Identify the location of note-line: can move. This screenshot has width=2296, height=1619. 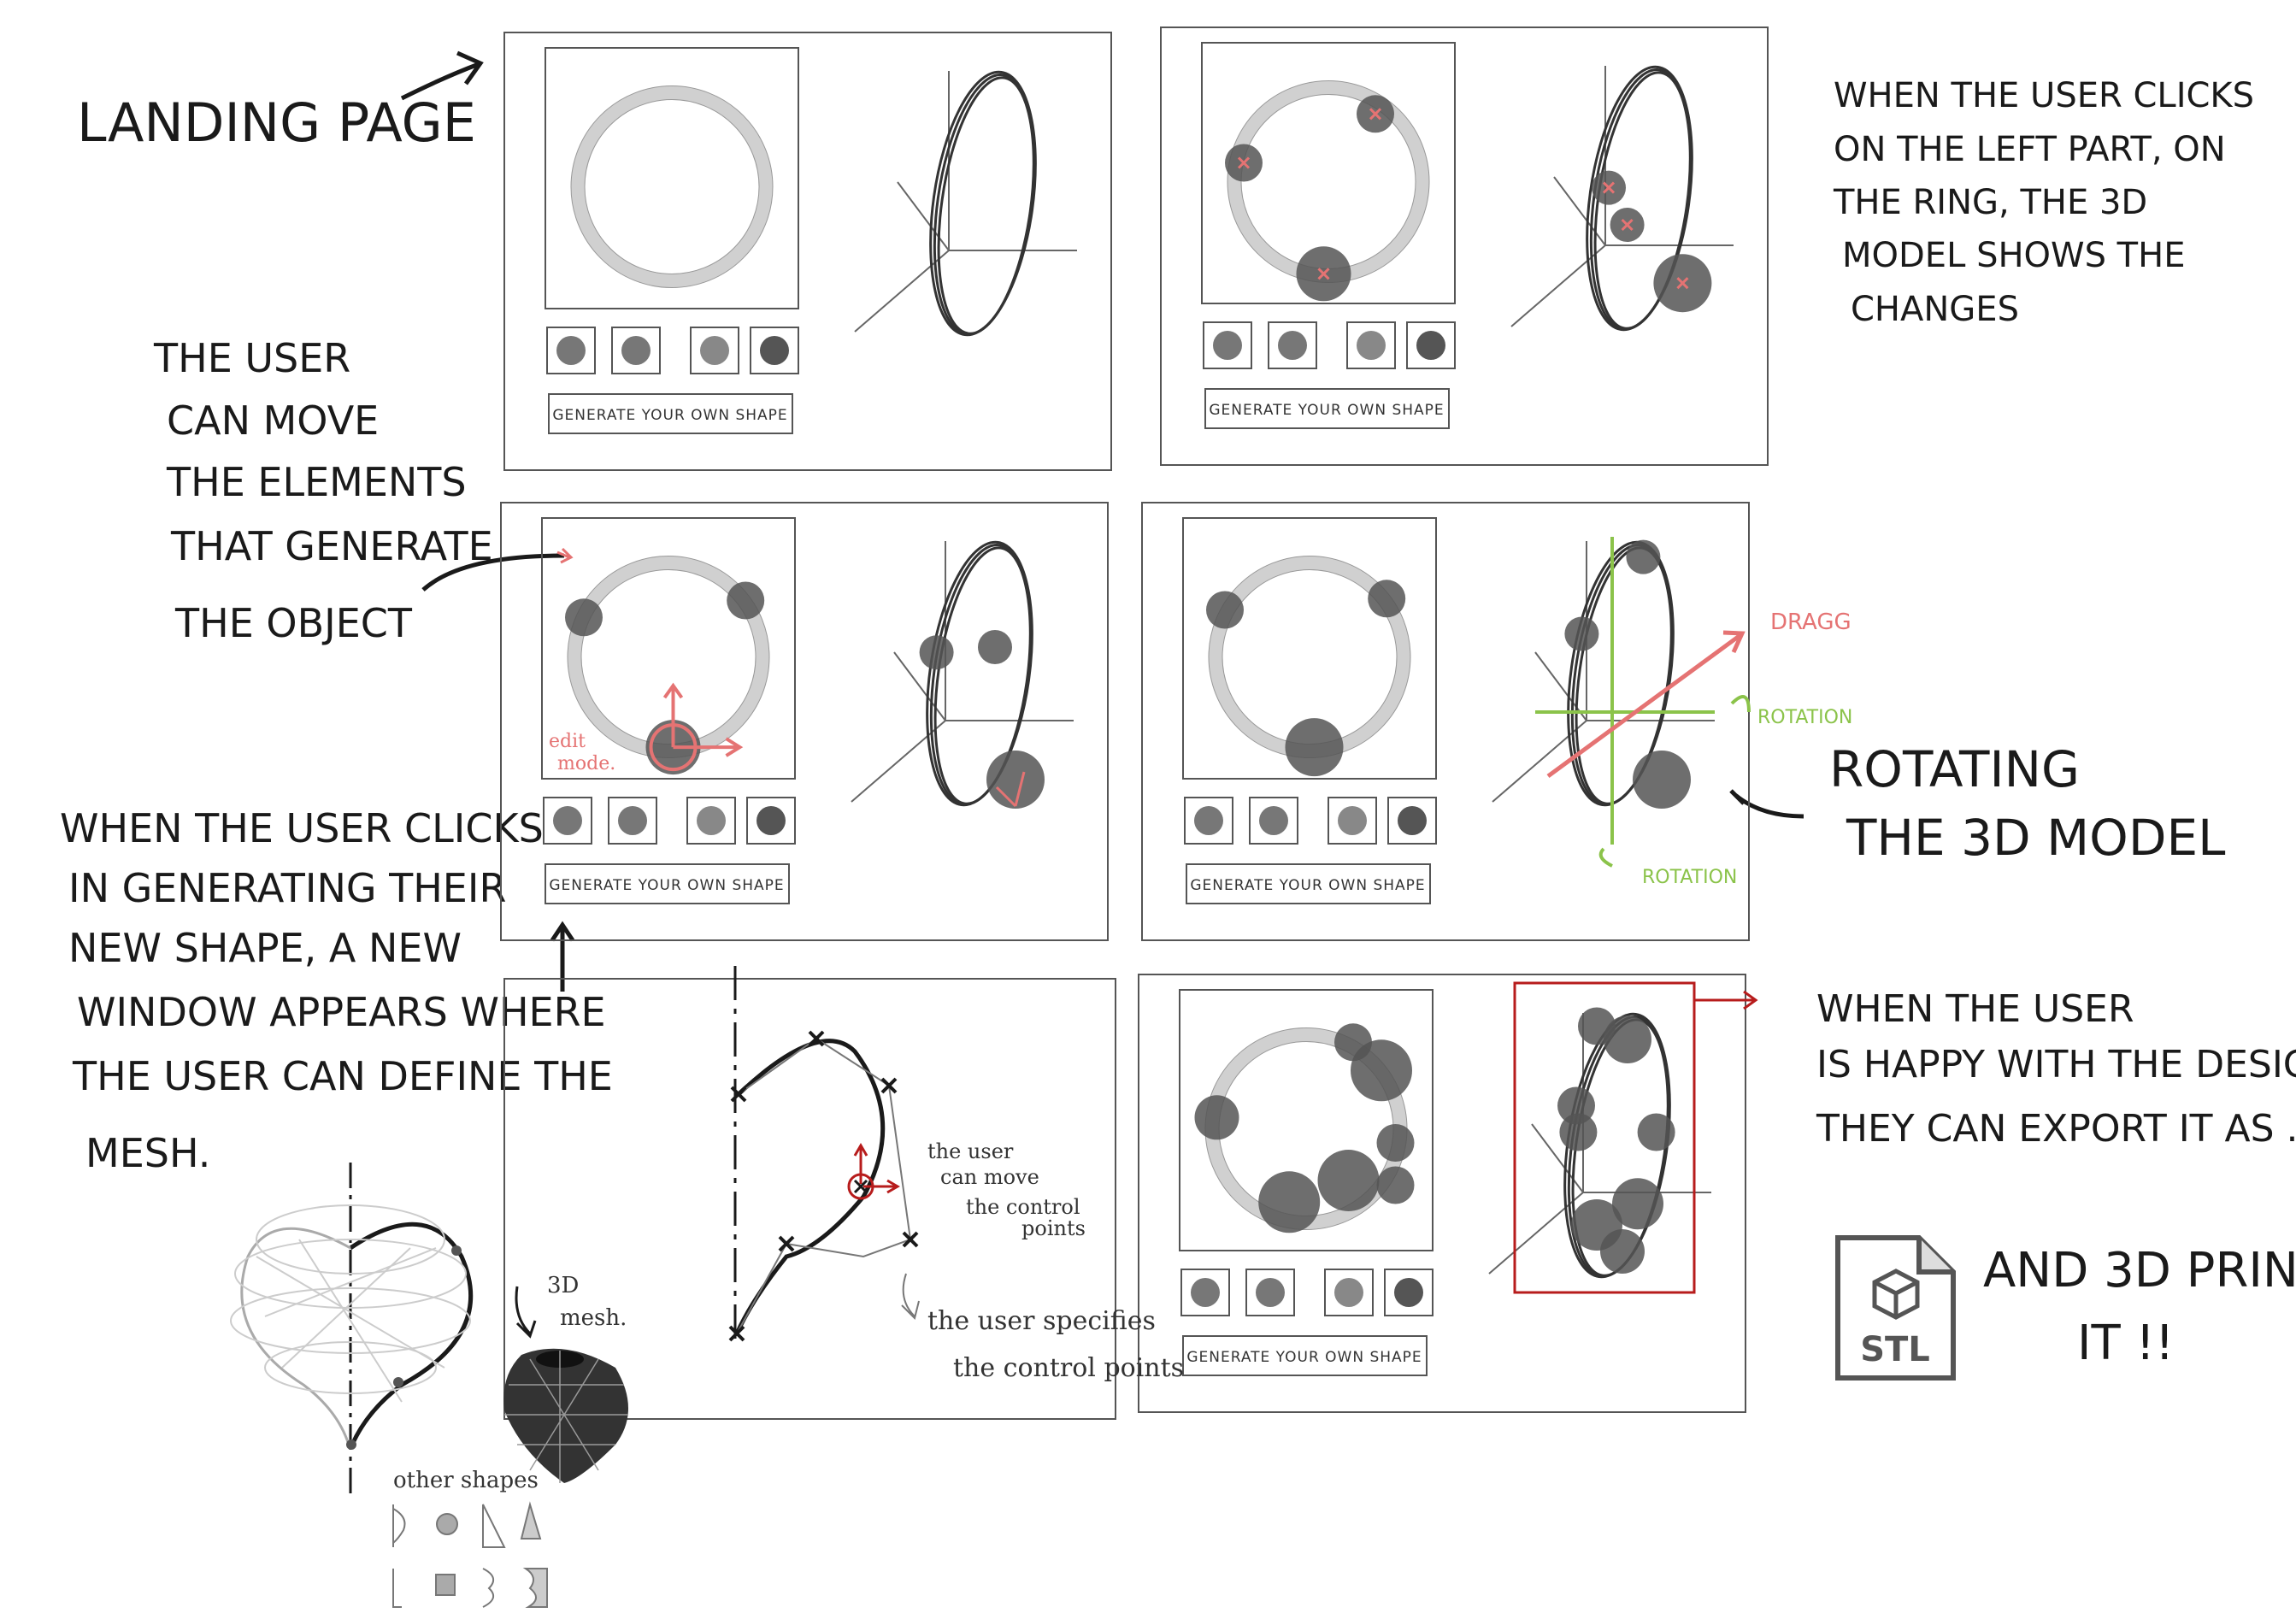
(990, 1177).